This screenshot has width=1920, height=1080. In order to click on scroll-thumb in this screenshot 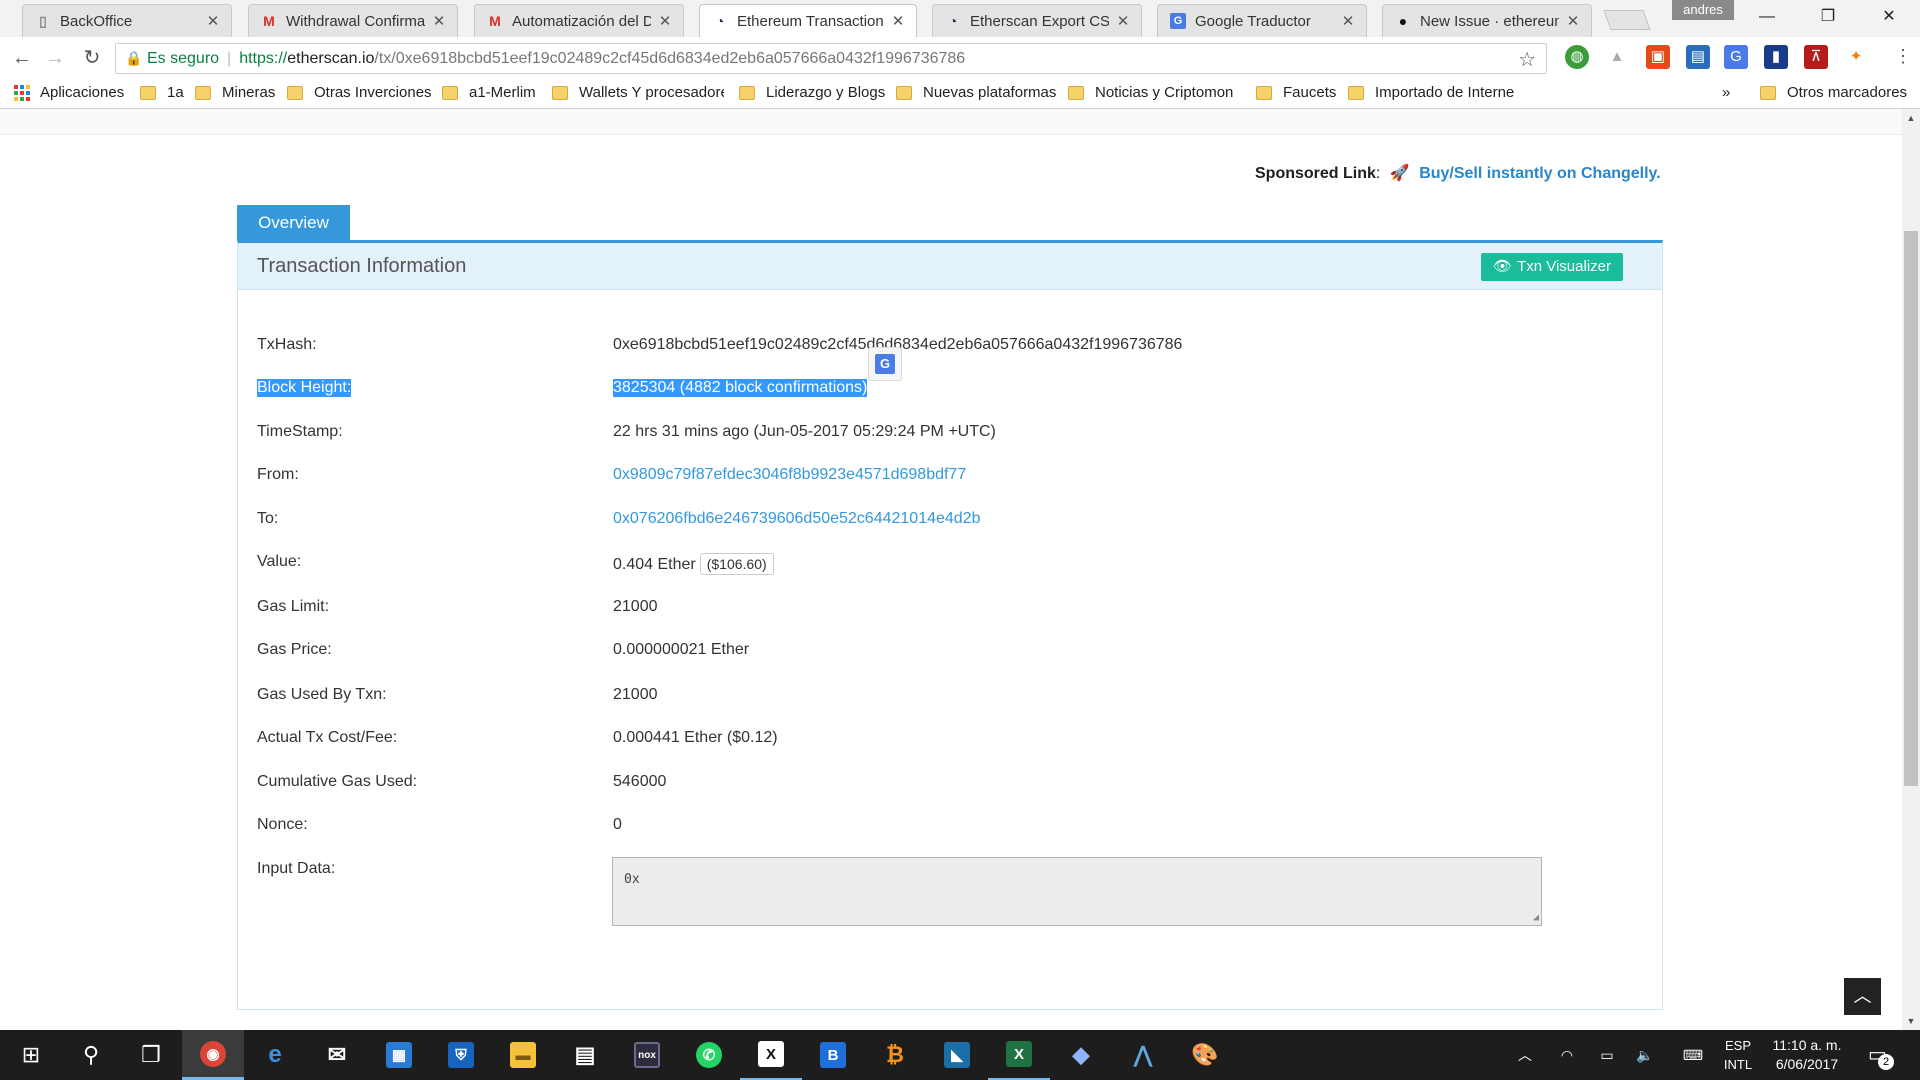, I will do `click(1911, 508)`.